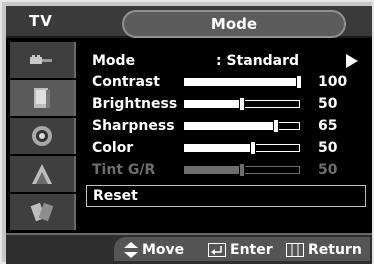 The image size is (374, 264). What do you see at coordinates (113, 148) in the screenshot?
I see `slider-label: Color` at bounding box center [113, 148].